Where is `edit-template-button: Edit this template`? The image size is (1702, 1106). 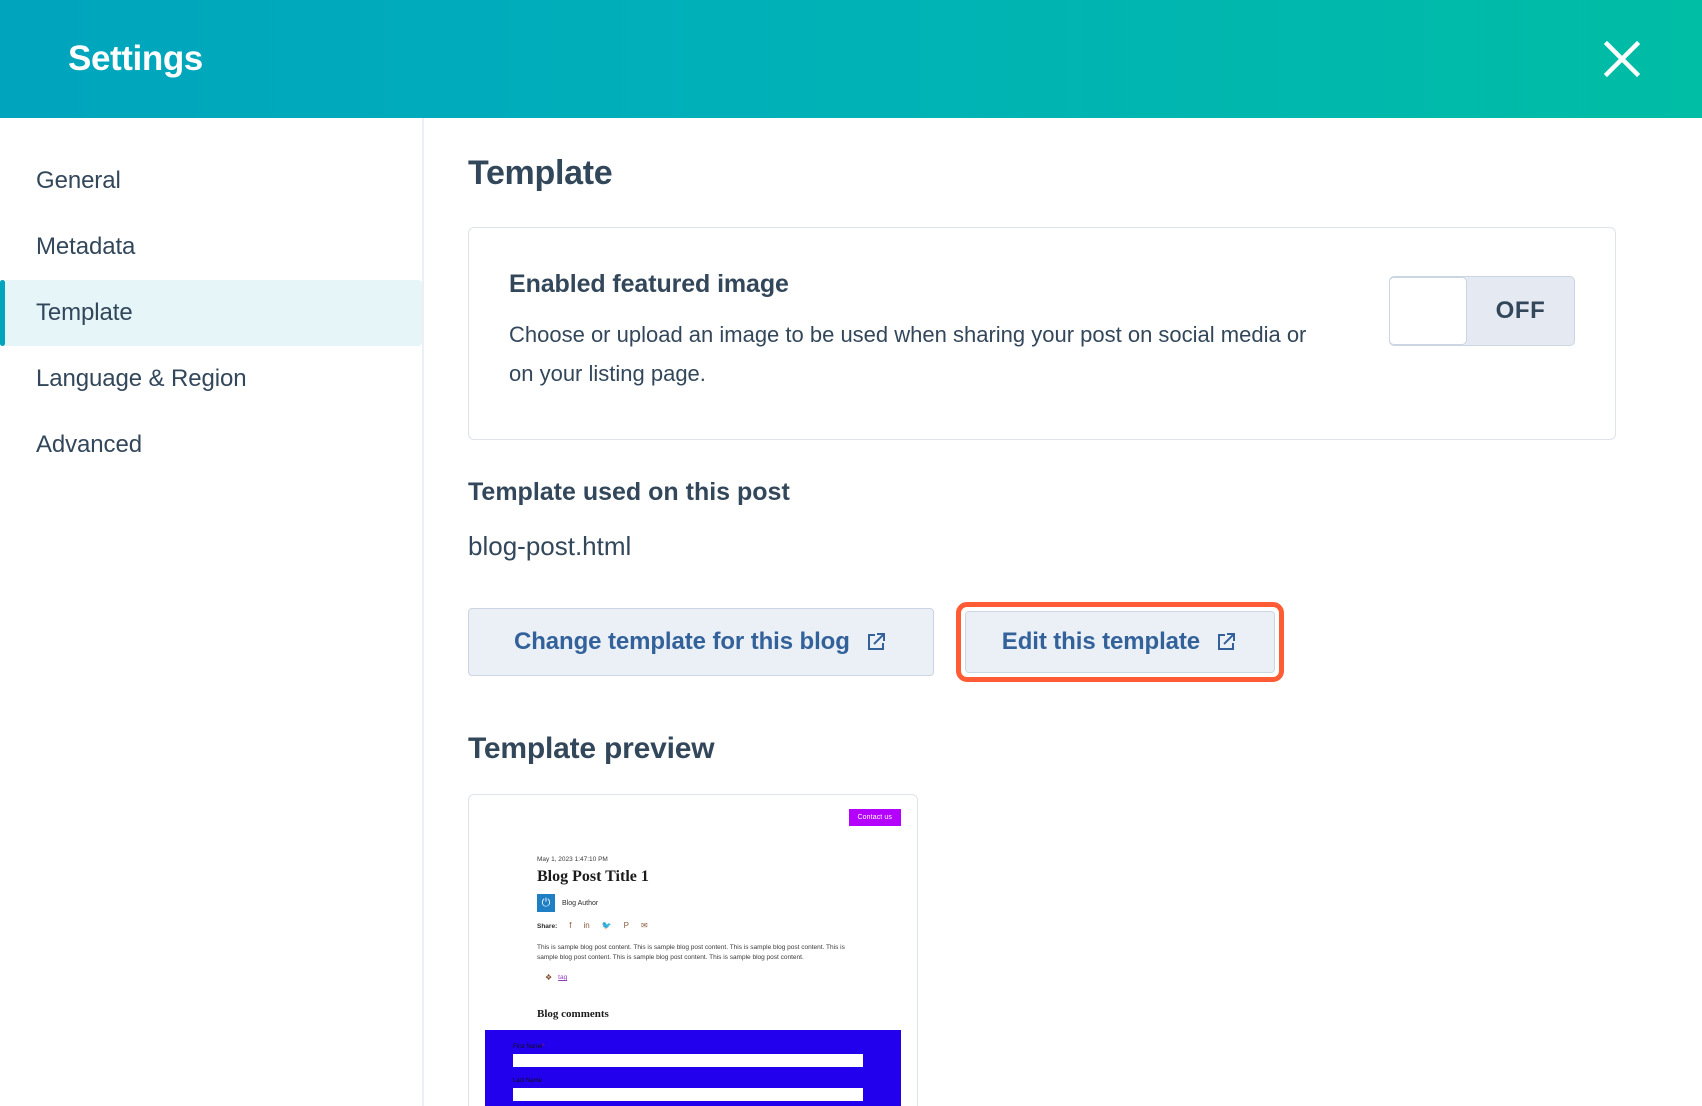
edit-template-button: Edit this template is located at coordinates (1120, 642).